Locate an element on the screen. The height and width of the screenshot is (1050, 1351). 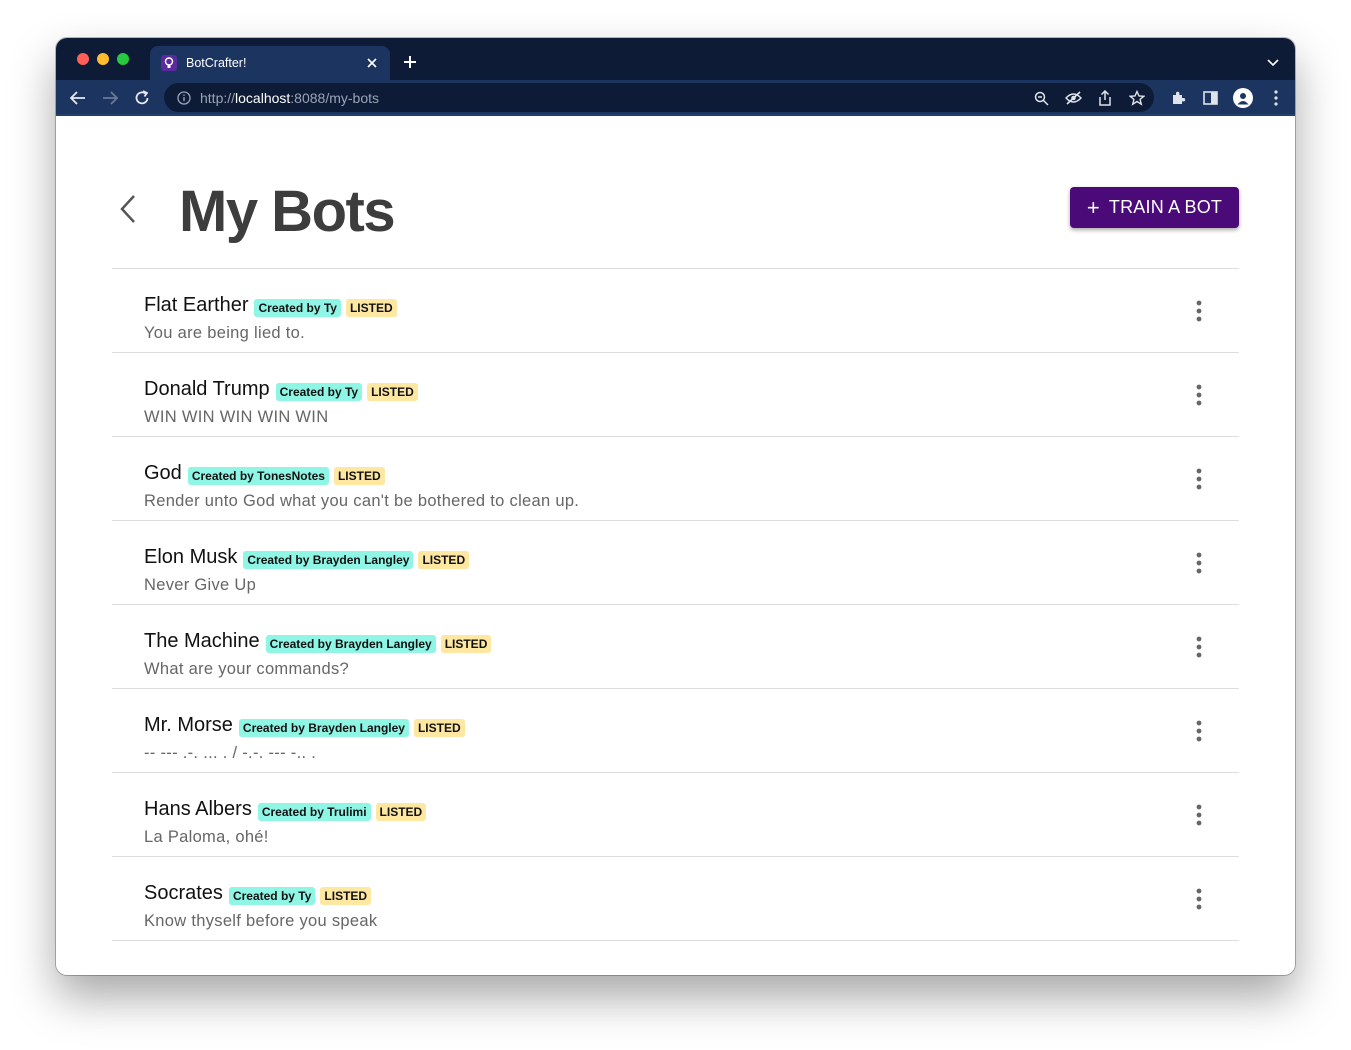
back-arrow-icon is located at coordinates (78, 98).